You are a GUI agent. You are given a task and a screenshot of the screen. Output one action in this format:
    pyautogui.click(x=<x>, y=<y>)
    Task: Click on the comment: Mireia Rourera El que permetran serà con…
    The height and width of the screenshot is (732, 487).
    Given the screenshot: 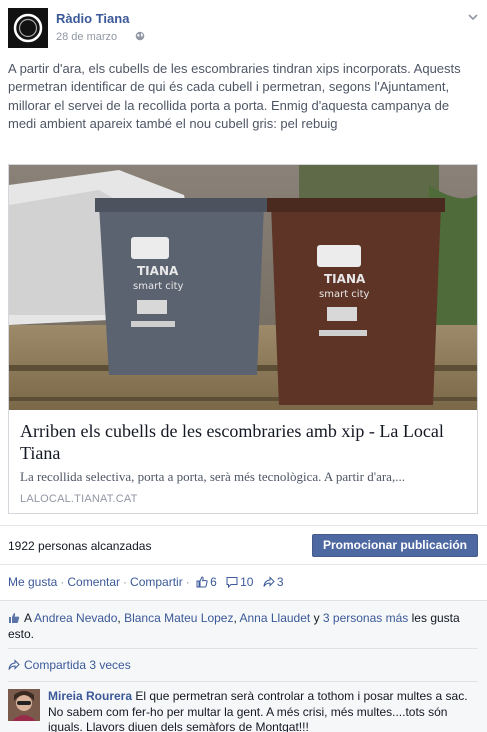 What is the action you would take?
    pyautogui.click(x=243, y=710)
    